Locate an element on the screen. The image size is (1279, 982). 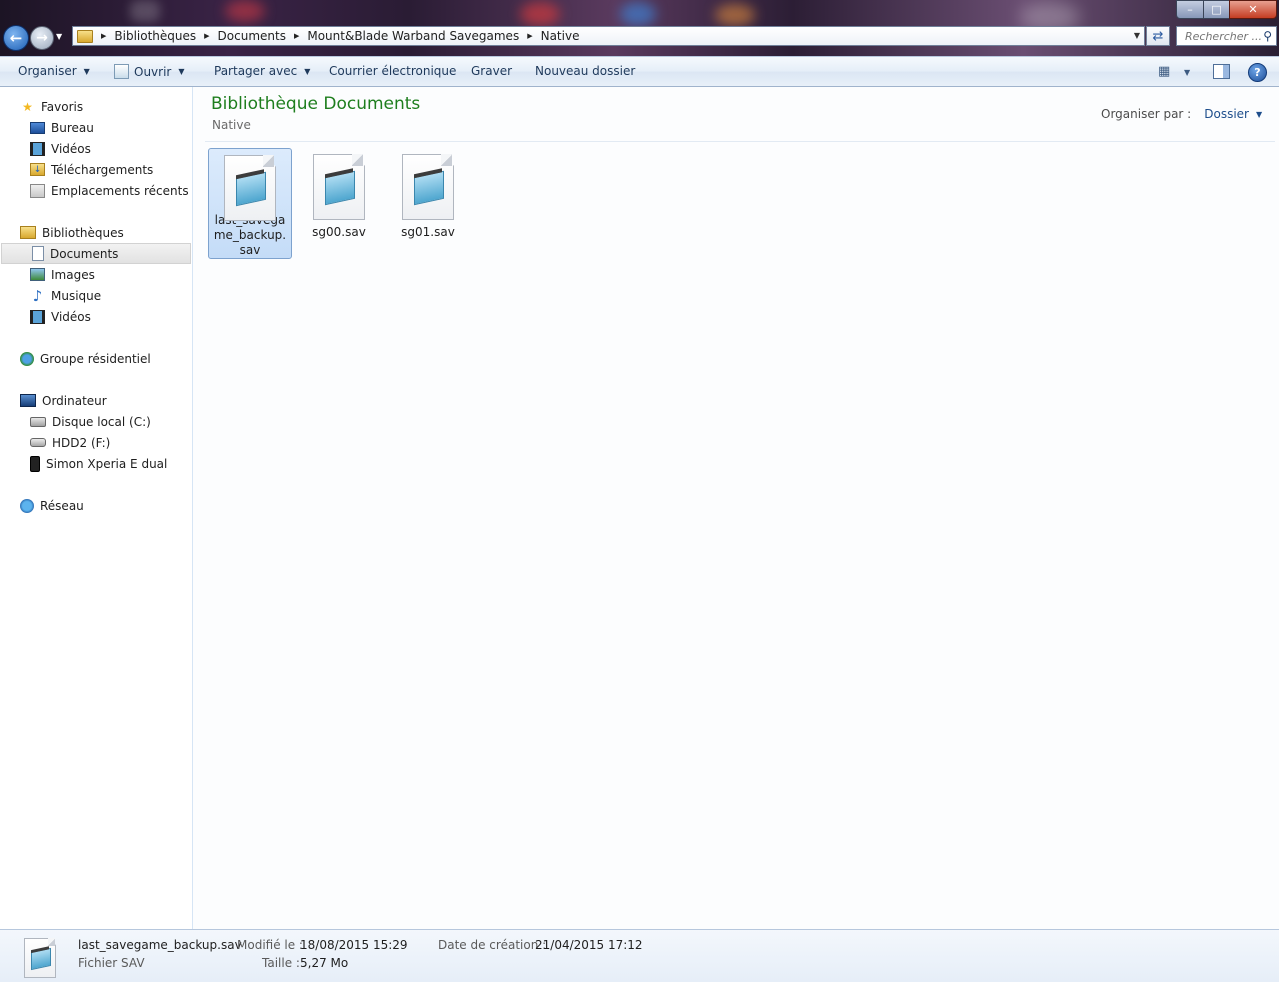
nav-label: Images is located at coordinates (73, 274).